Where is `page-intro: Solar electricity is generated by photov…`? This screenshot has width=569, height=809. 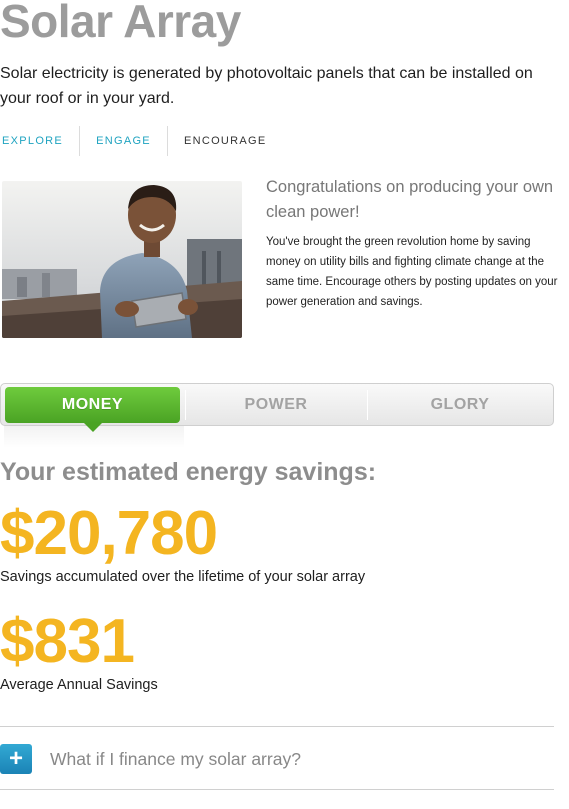
page-intro: Solar electricity is generated by photov… is located at coordinates (266, 86).